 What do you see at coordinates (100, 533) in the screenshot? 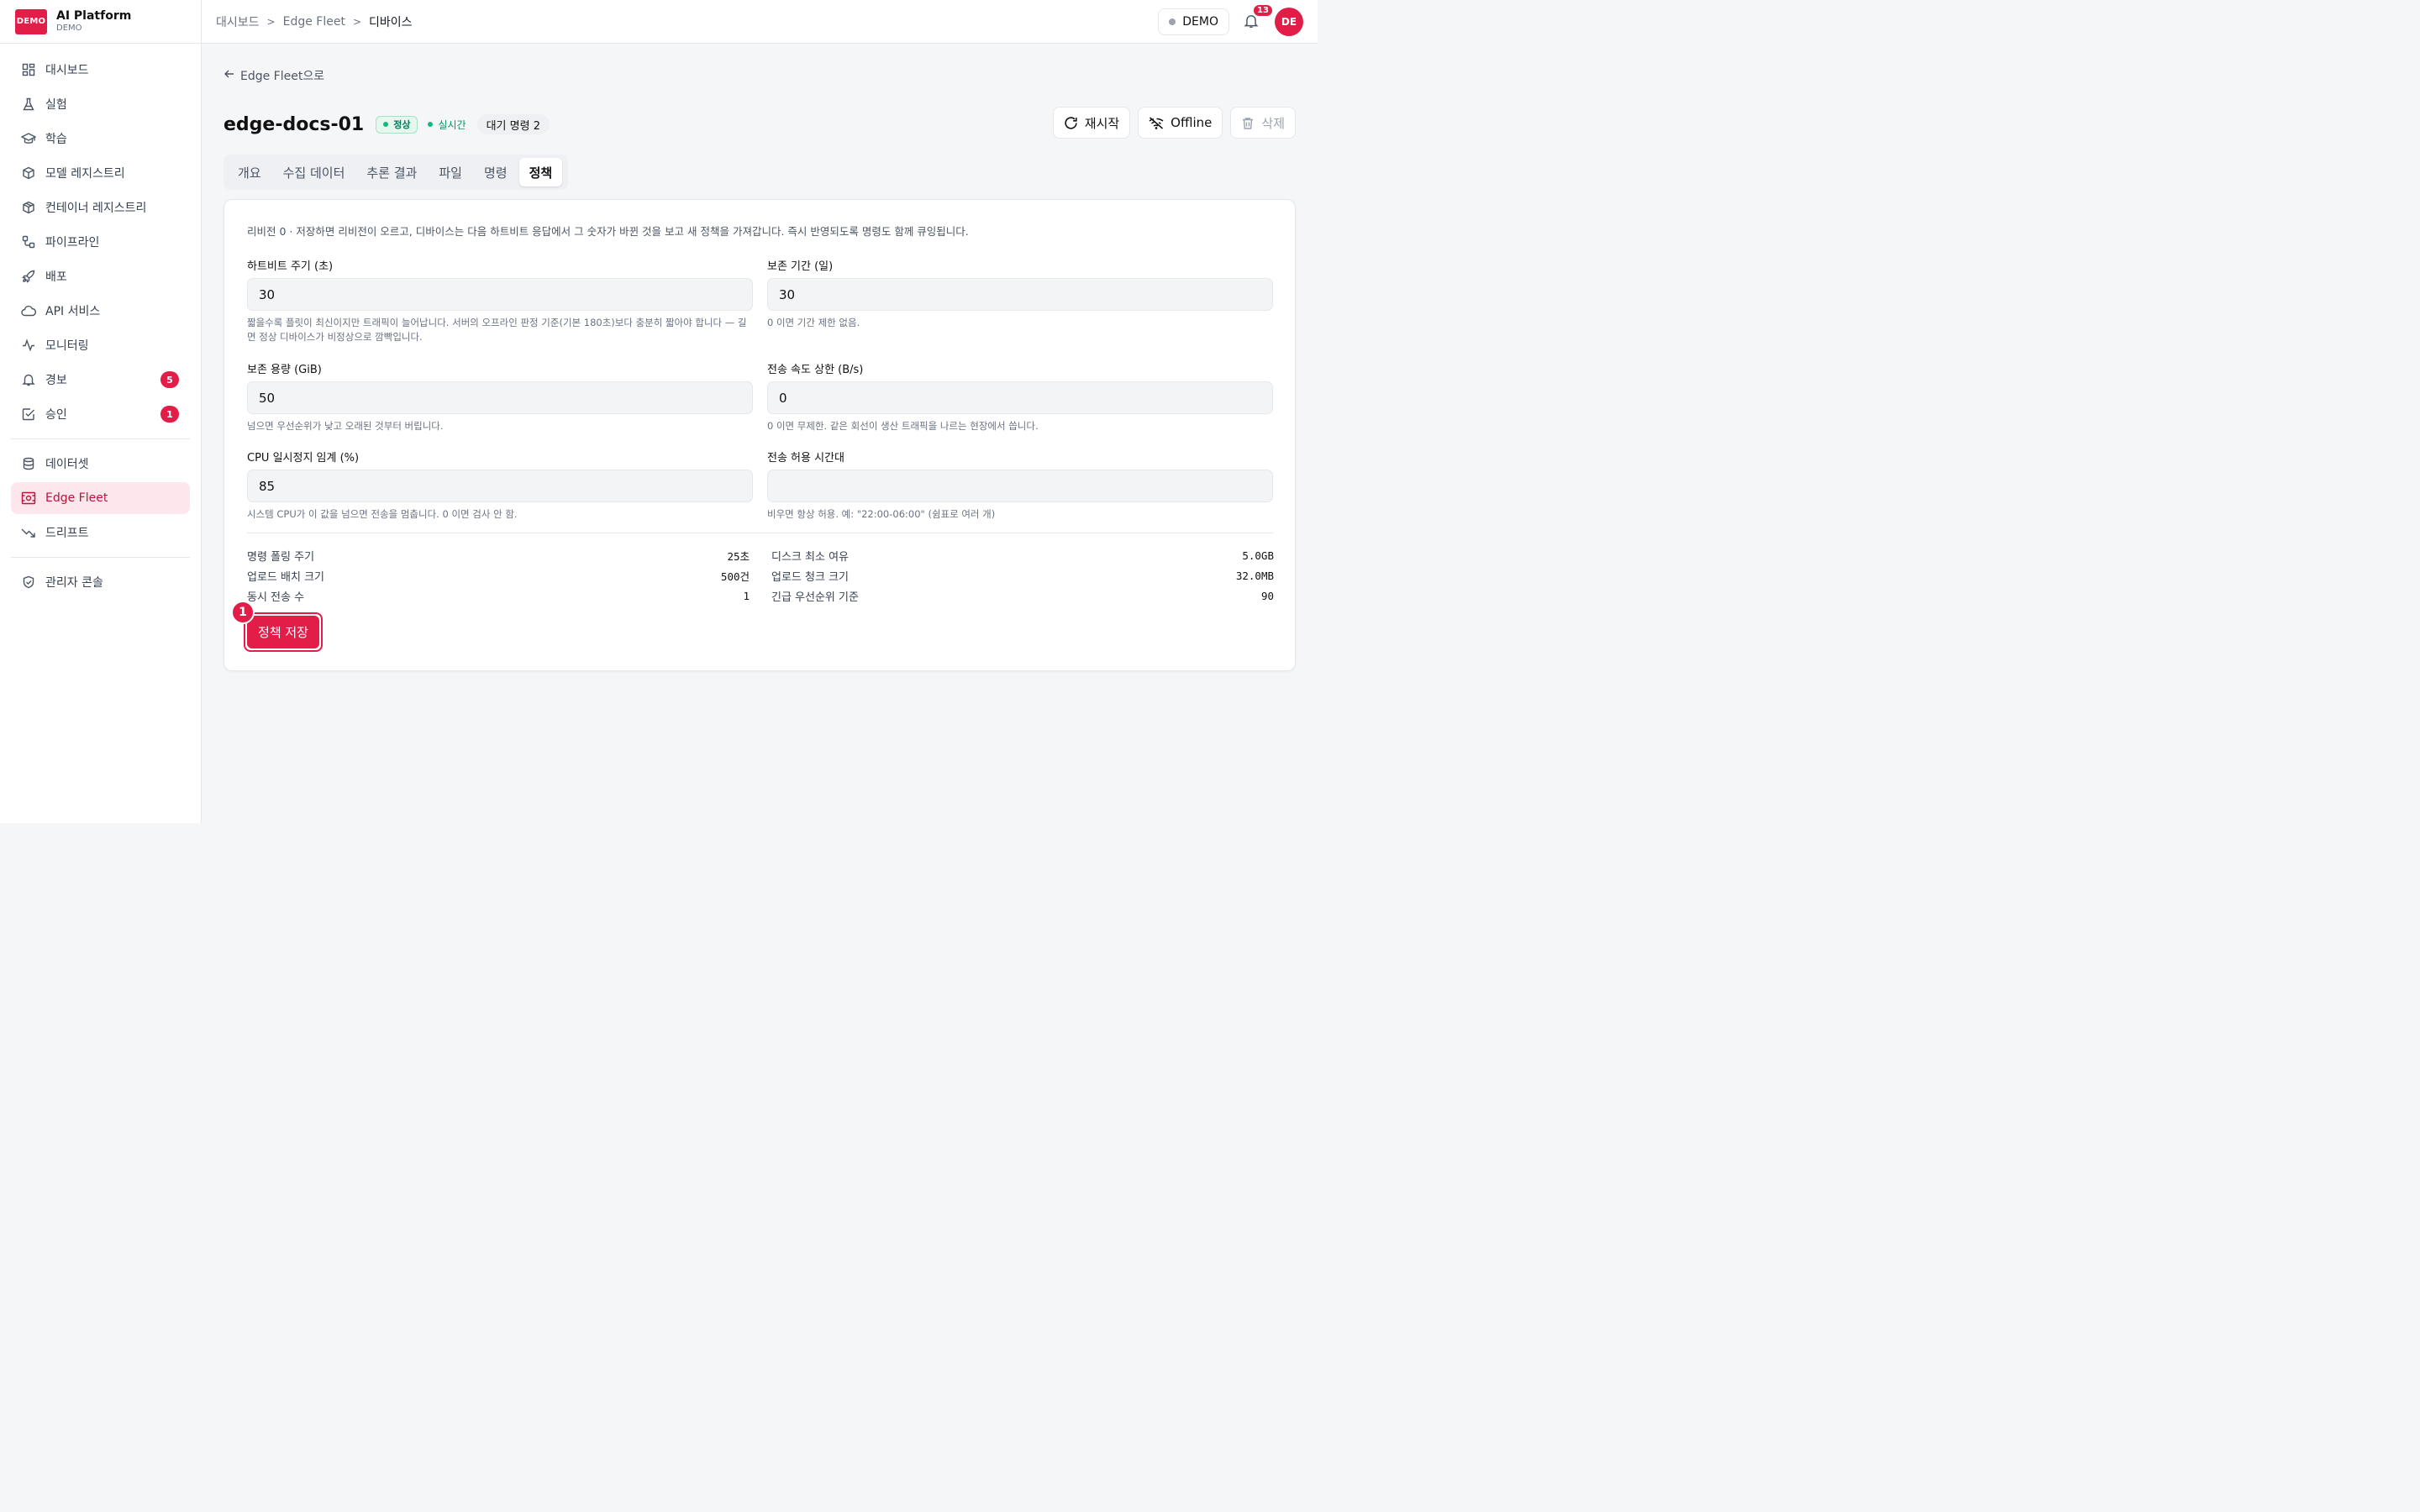
I see `sidebar-item-drift: 드리프트` at bounding box center [100, 533].